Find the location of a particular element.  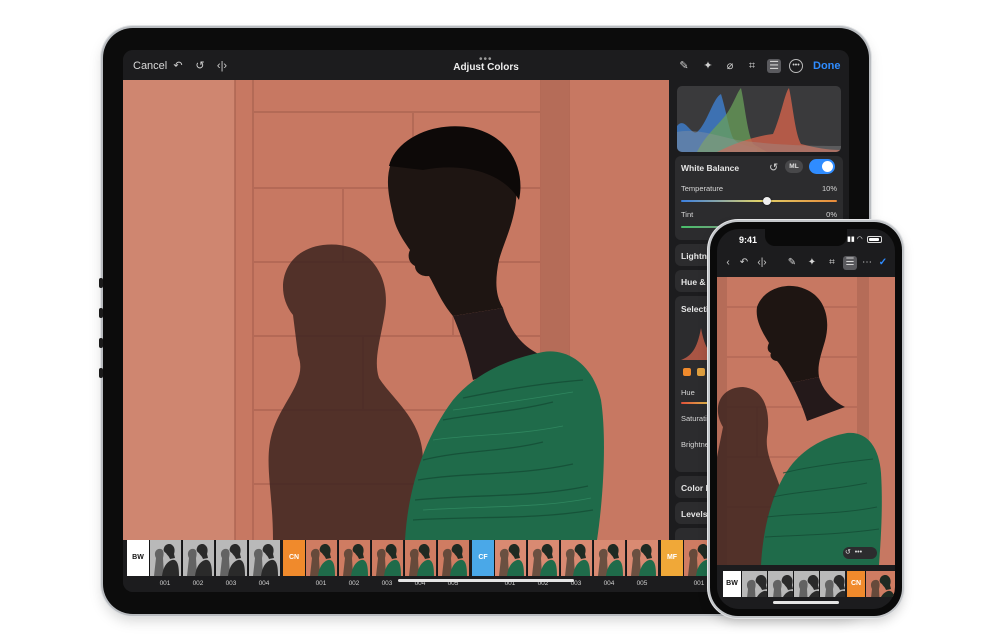

more-icon: ••• is located at coordinates (796, 66).